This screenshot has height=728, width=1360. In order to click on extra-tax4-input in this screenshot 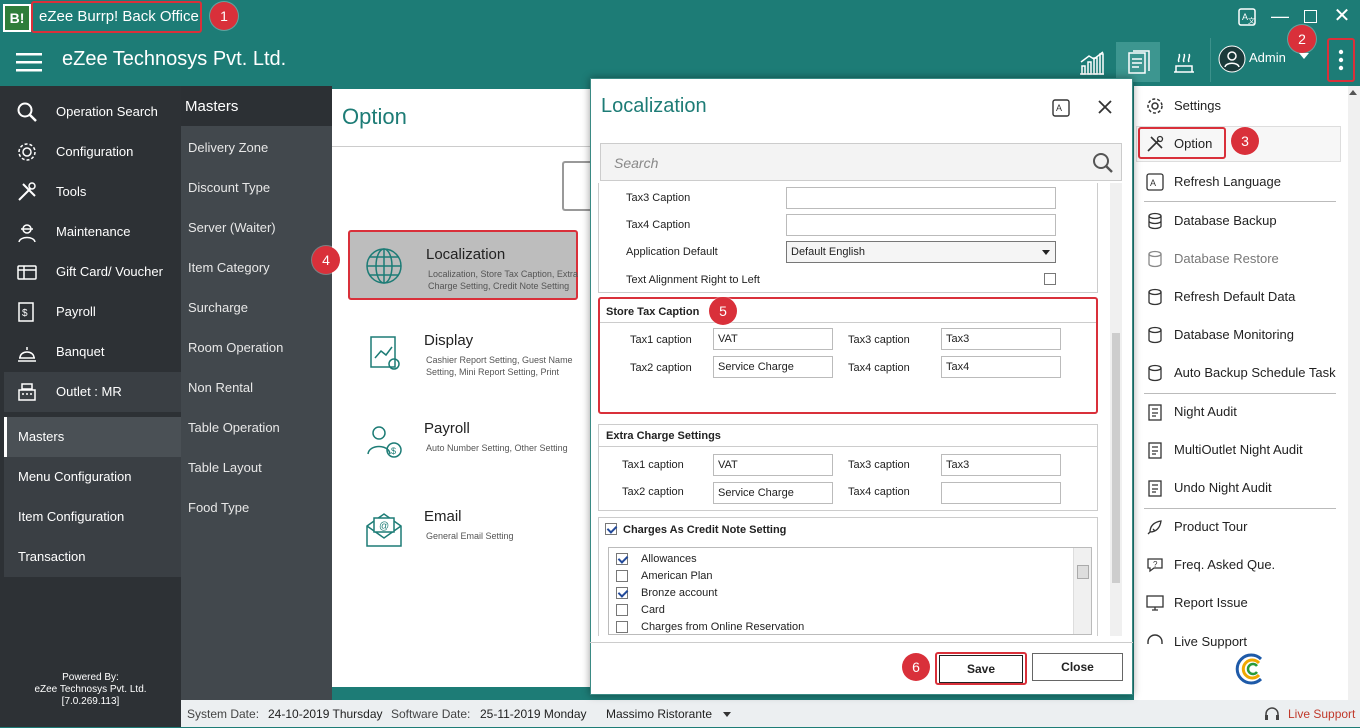, I will do `click(1001, 493)`.